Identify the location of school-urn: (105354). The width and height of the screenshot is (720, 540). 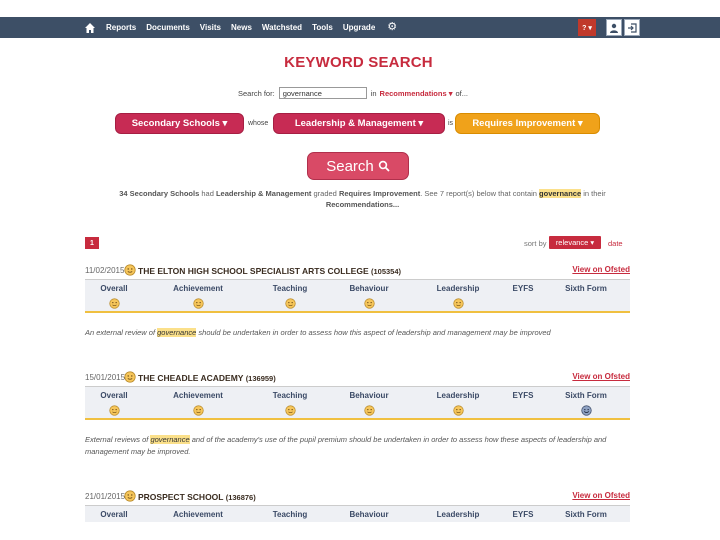
(386, 271).